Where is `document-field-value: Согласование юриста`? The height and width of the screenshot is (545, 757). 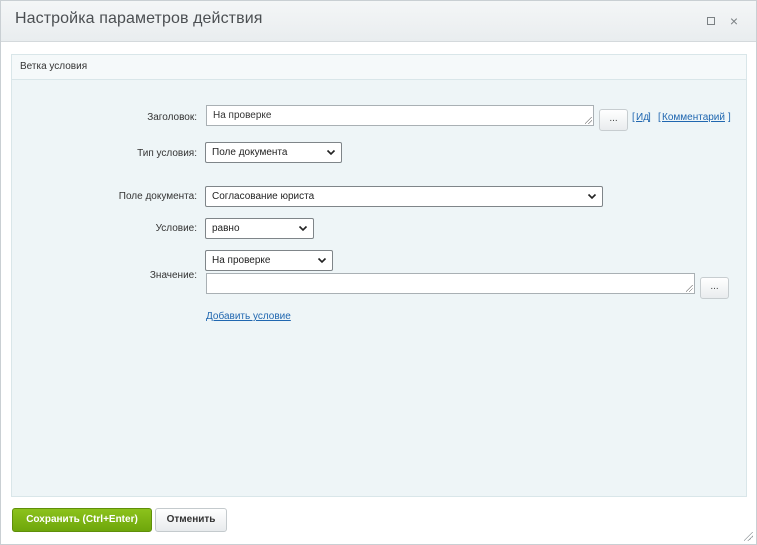 document-field-value: Согласование юриста is located at coordinates (263, 196).